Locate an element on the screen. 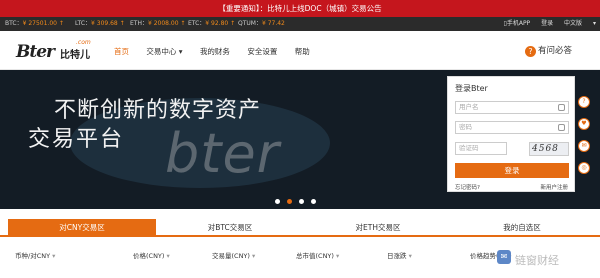 The width and height of the screenshot is (600, 278). notice-bar: 【重要通知】：比特儿上线DOC（城镇）交易公告 is located at coordinates (300, 8).